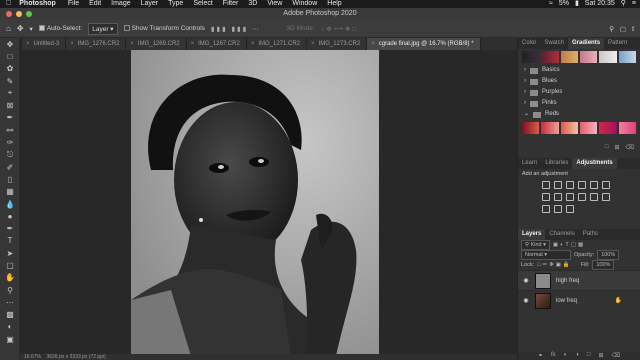  What do you see at coordinates (10, 302) in the screenshot?
I see `more-tools-icon: ⋯` at bounding box center [10, 302].